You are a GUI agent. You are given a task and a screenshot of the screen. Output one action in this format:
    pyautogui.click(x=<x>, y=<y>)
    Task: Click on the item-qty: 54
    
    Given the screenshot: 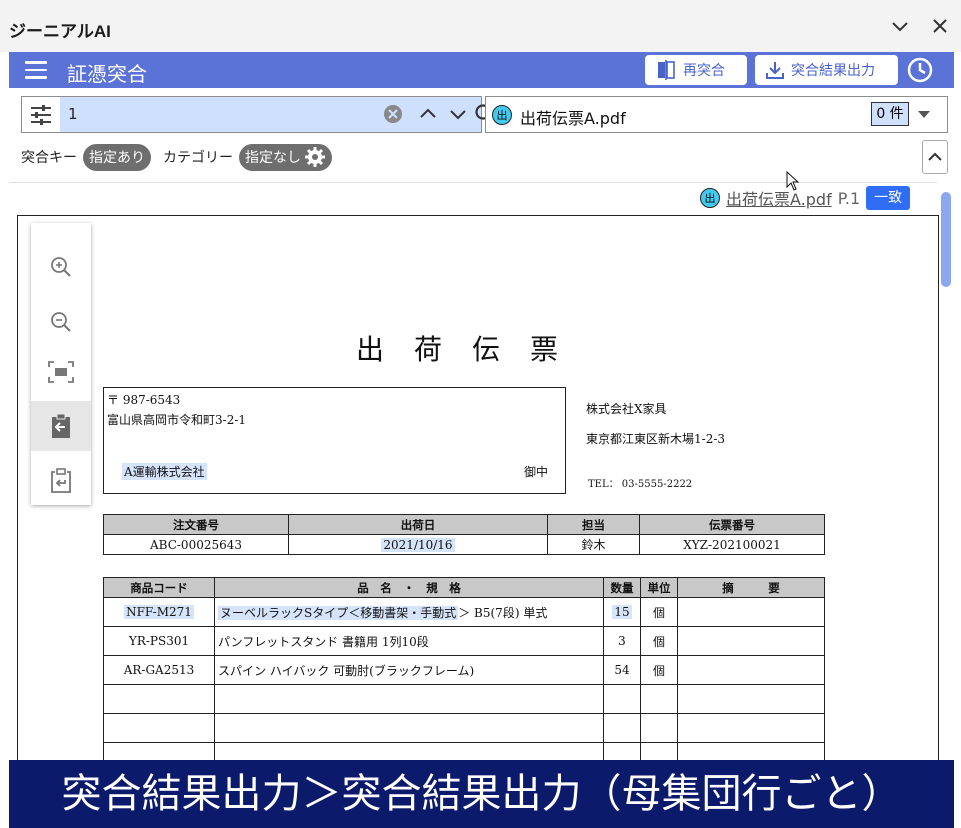 What is the action you would take?
    pyautogui.click(x=622, y=670)
    